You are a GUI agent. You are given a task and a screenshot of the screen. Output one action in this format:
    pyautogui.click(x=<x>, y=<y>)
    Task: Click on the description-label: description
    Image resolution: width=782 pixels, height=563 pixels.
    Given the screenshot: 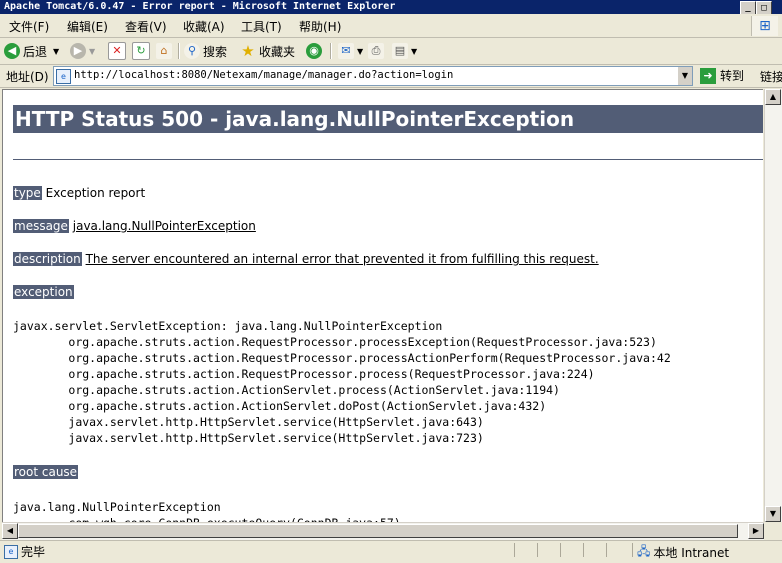 What is the action you would take?
    pyautogui.click(x=47, y=259)
    